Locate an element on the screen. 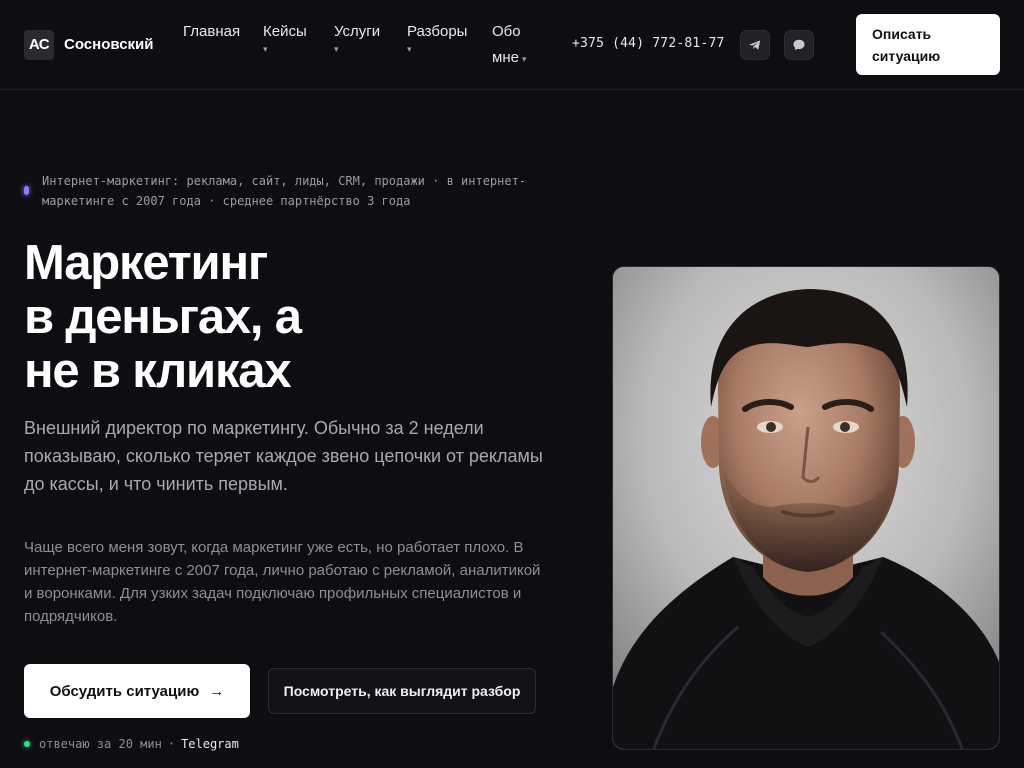 Image resolution: width=1024 pixels, height=768 pixels. discuss-situation-label: Обсудить ситуацию is located at coordinates (124, 691).